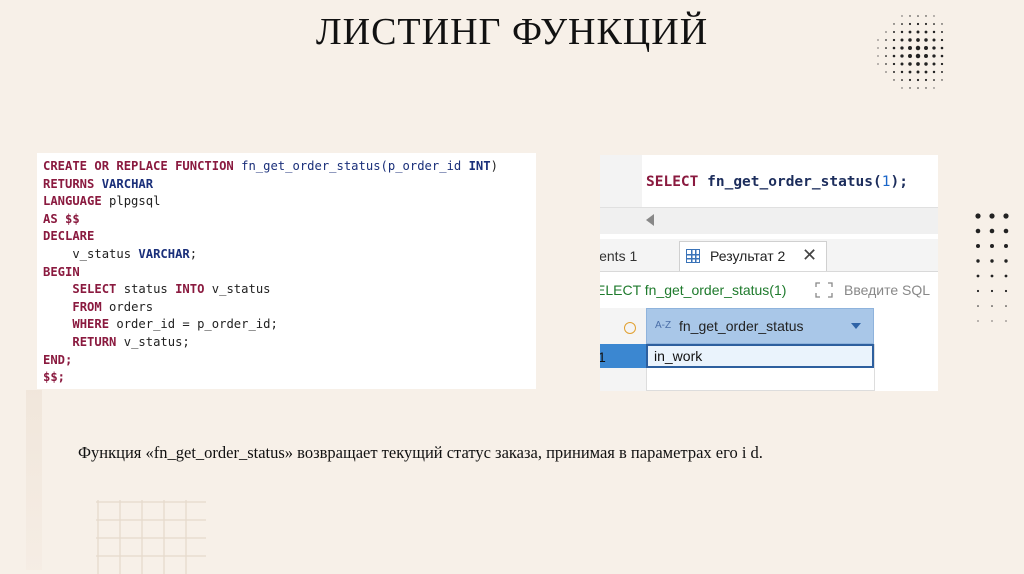 This screenshot has width=1024, height=574. What do you see at coordinates (794, 182) in the screenshot?
I see `sql-function: fn_get_order_status(` at bounding box center [794, 182].